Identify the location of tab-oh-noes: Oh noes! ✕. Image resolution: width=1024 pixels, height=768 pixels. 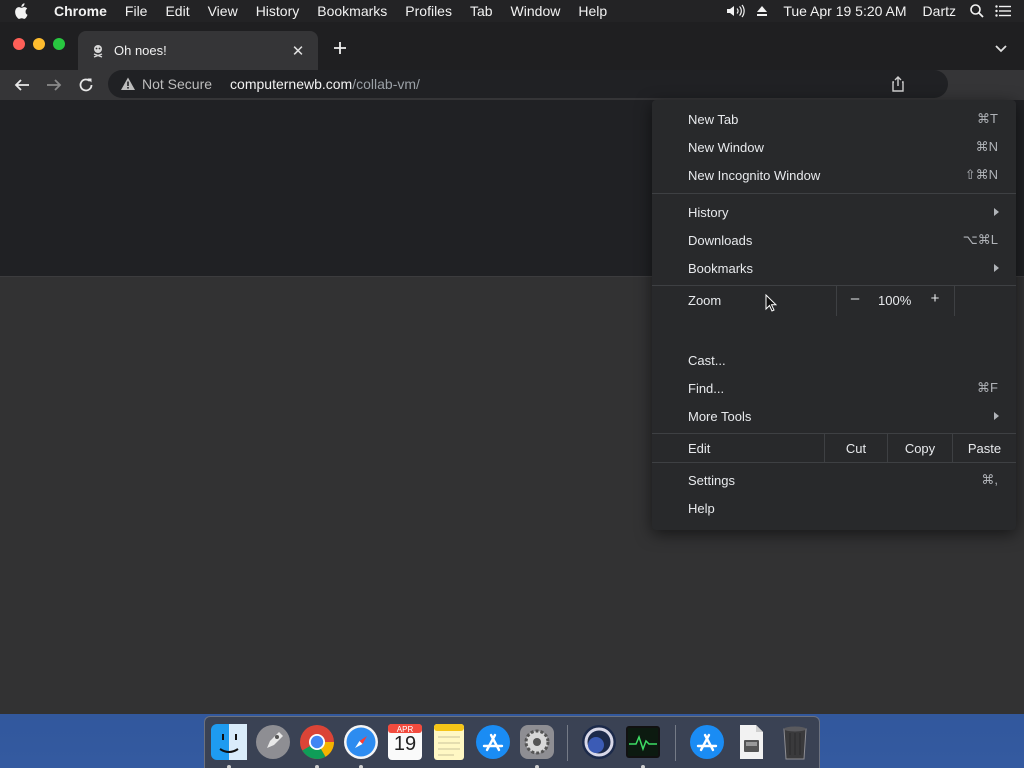
(198, 50).